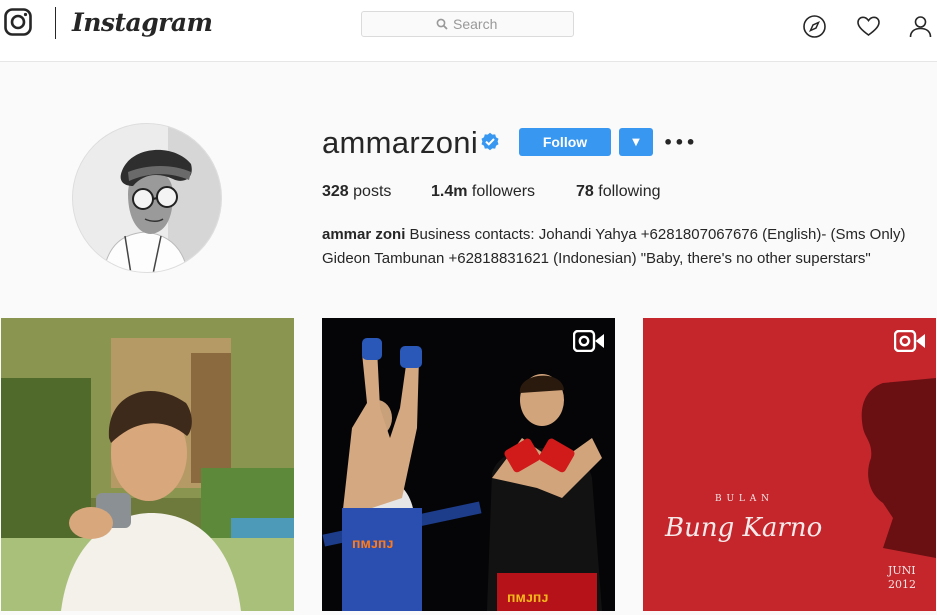  What do you see at coordinates (372, 191) in the screenshot?
I see `posts-label: posts` at bounding box center [372, 191].